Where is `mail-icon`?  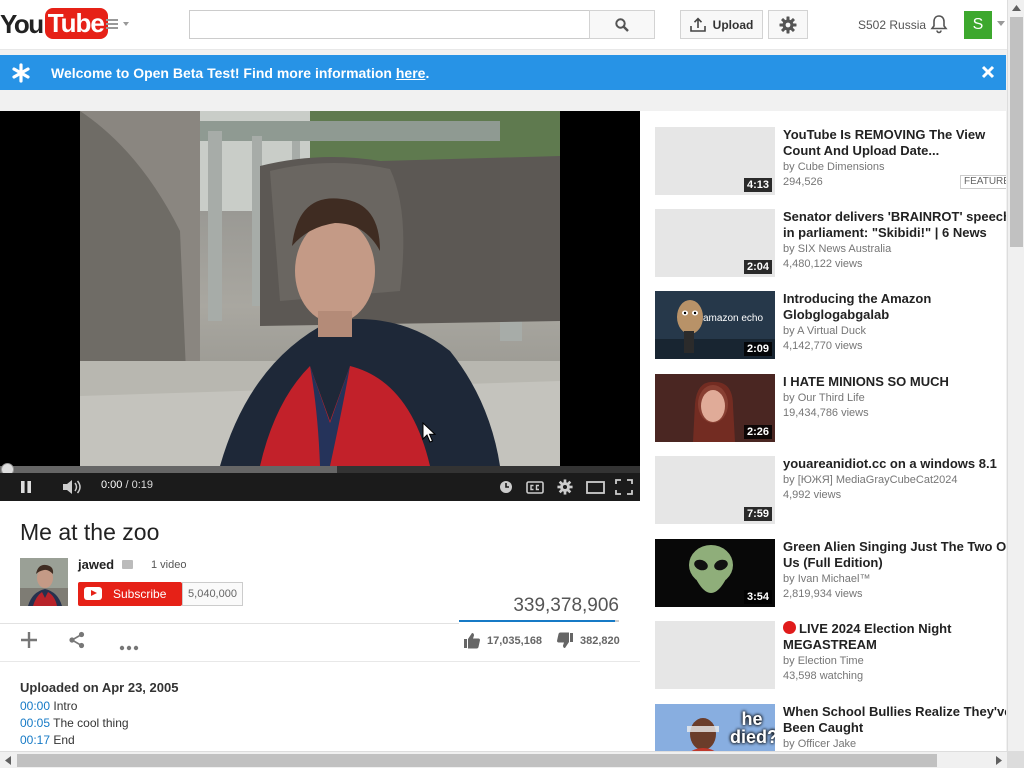 mail-icon is located at coordinates (127, 564).